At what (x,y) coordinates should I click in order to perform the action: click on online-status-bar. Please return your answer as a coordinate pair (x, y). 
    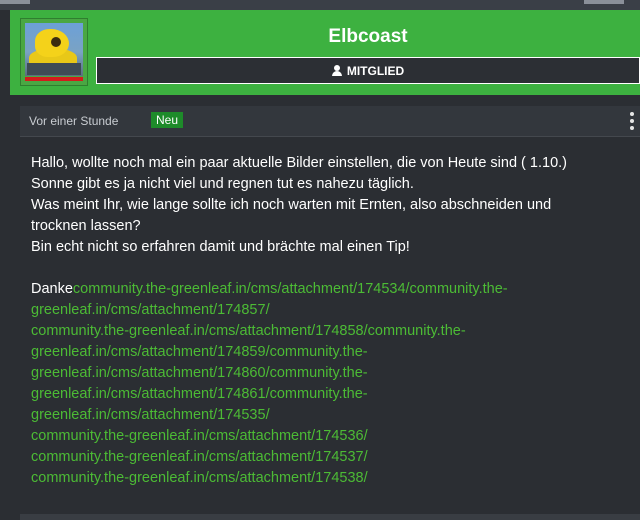
    Looking at the image, I should click on (54, 79).